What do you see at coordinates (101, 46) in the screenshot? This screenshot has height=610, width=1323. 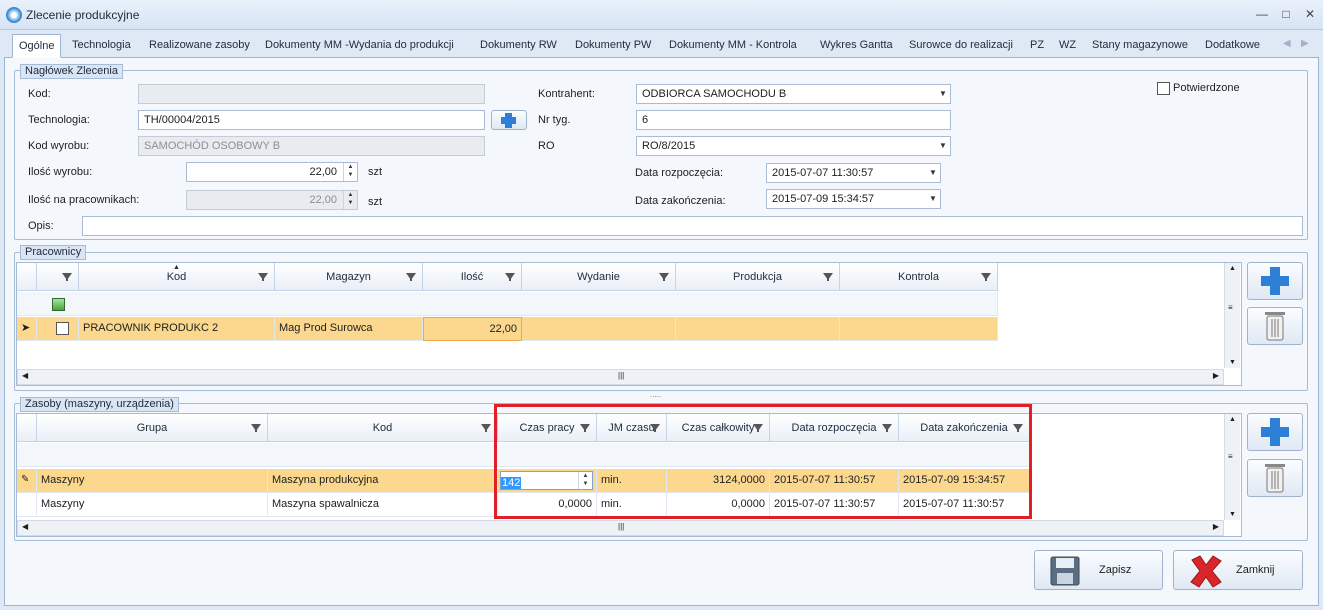 I see `tab-technologia: Technologia` at bounding box center [101, 46].